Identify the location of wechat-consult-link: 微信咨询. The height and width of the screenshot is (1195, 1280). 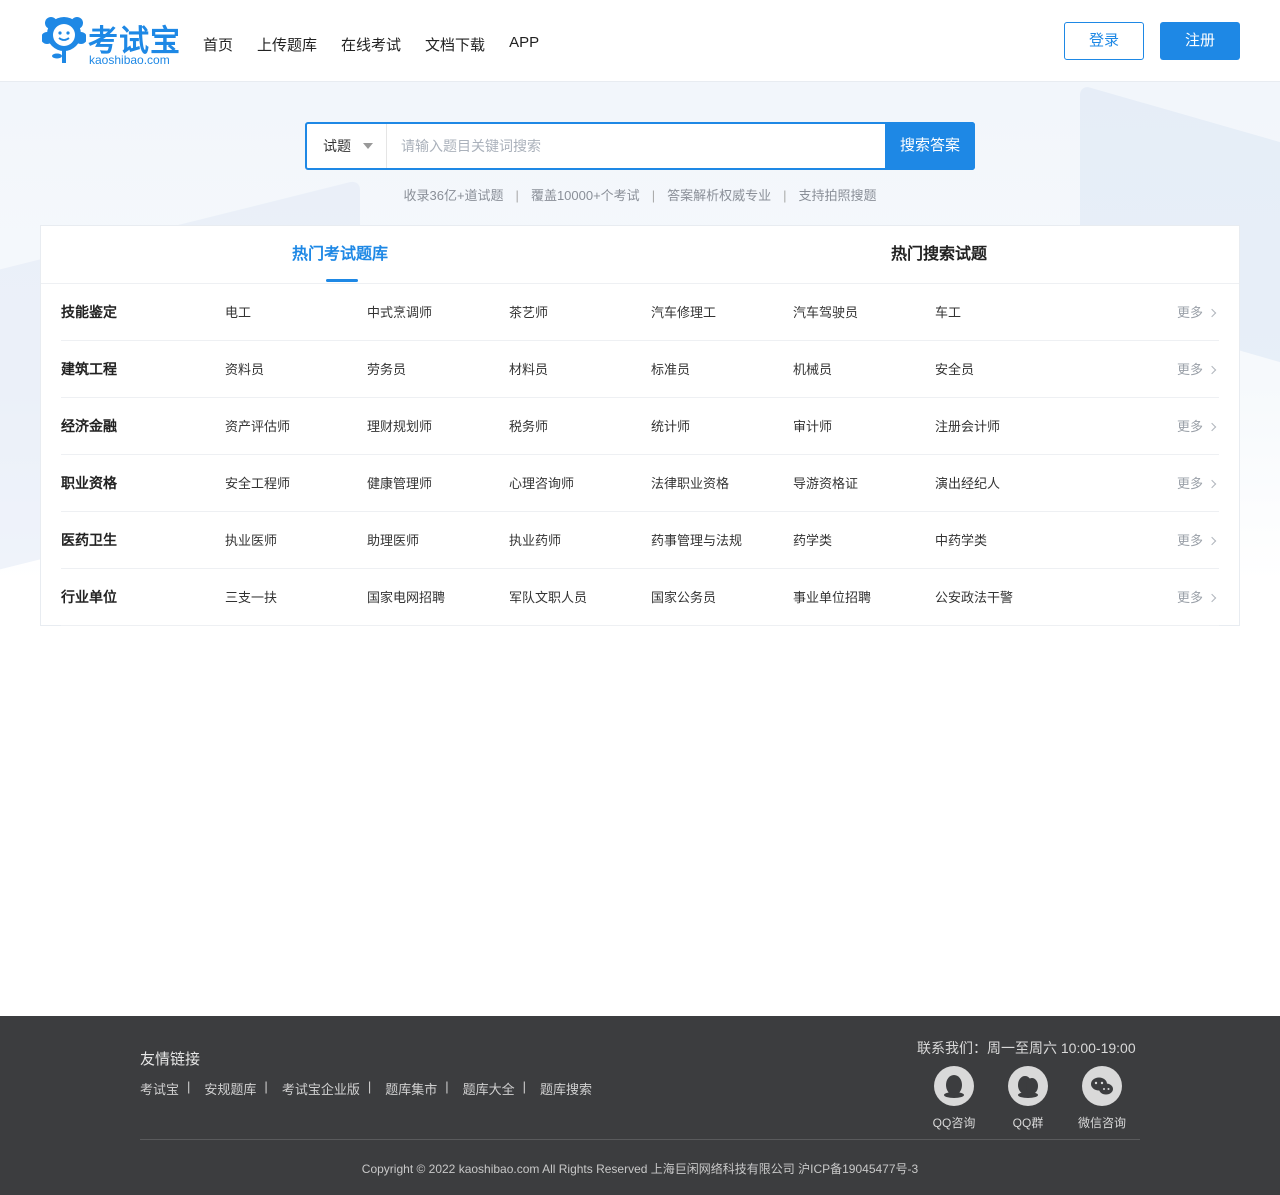
(1102, 1098).